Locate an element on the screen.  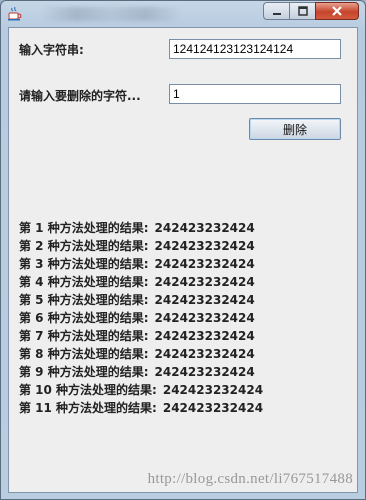
close-button is located at coordinates (337, 11).